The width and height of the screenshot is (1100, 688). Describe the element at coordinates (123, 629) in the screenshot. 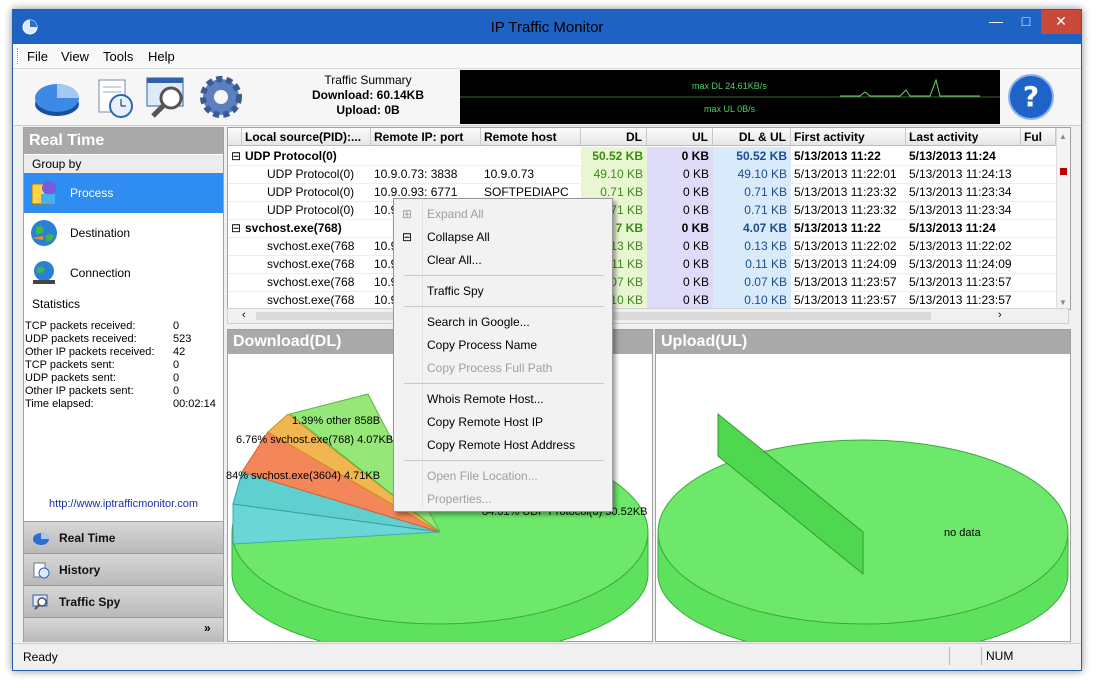

I see `nav-more-button: »` at that location.